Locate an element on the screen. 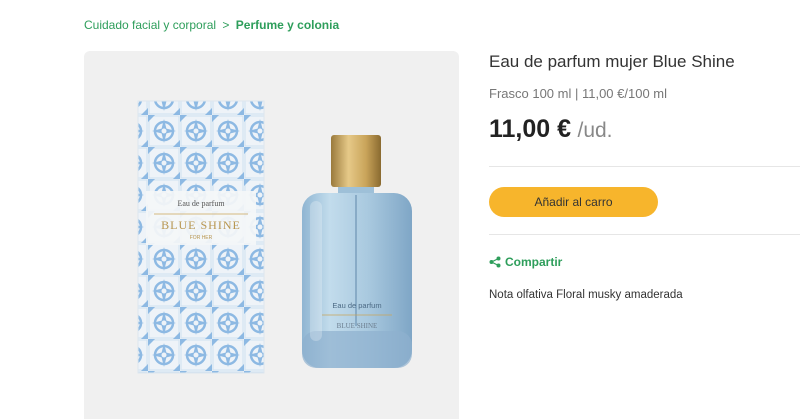 The width and height of the screenshot is (800, 419). olfactory-note: Nota olfativa Floral musky amaderada is located at coordinates (586, 295).